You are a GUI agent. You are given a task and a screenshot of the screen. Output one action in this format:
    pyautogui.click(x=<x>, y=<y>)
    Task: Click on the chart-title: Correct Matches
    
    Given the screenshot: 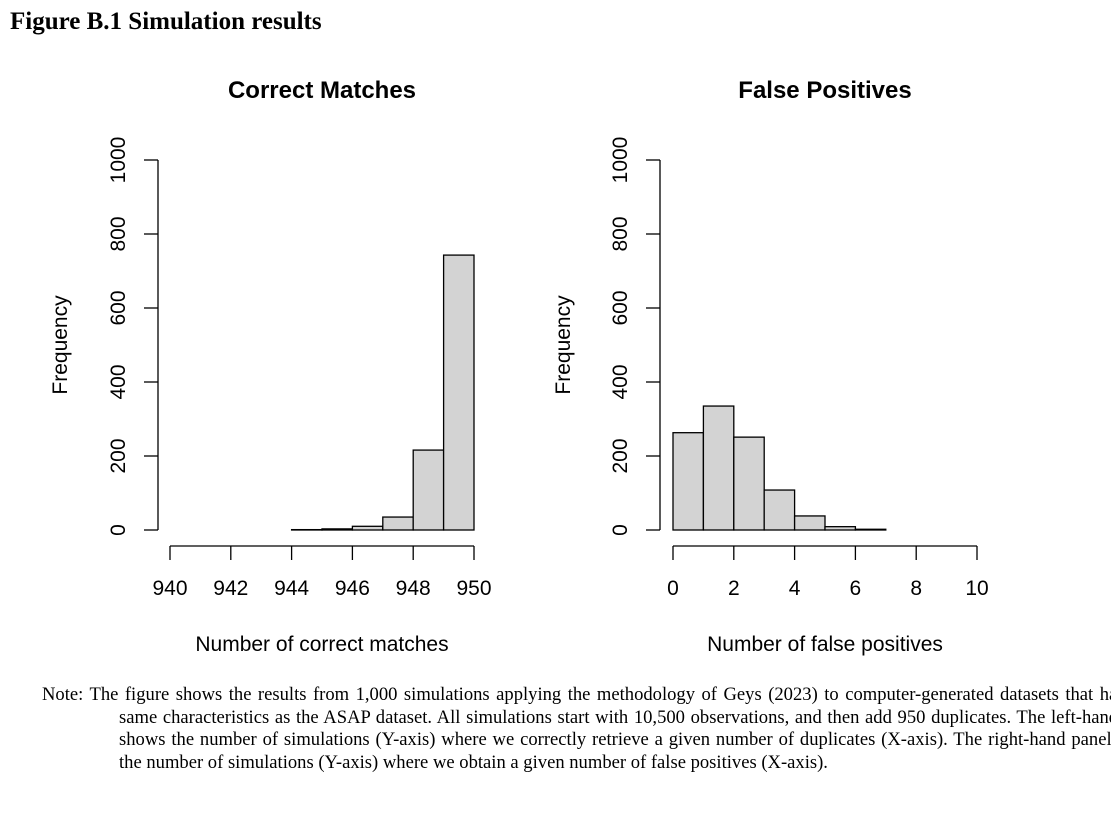 What is the action you would take?
    pyautogui.click(x=322, y=90)
    